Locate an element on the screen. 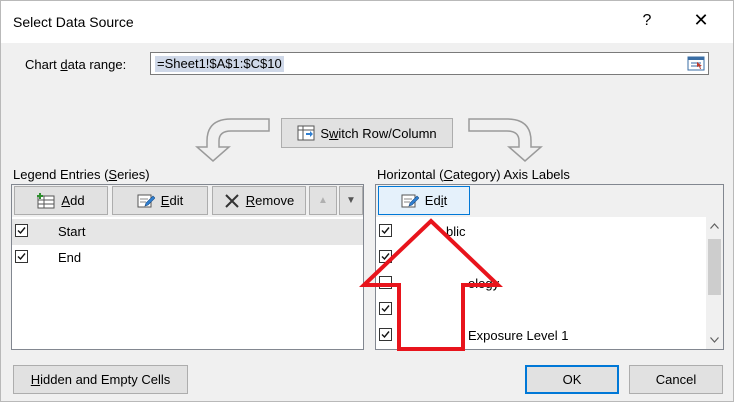 This screenshot has width=734, height=402. switch-row-column-label: Switch Row/Column is located at coordinates (378, 133).